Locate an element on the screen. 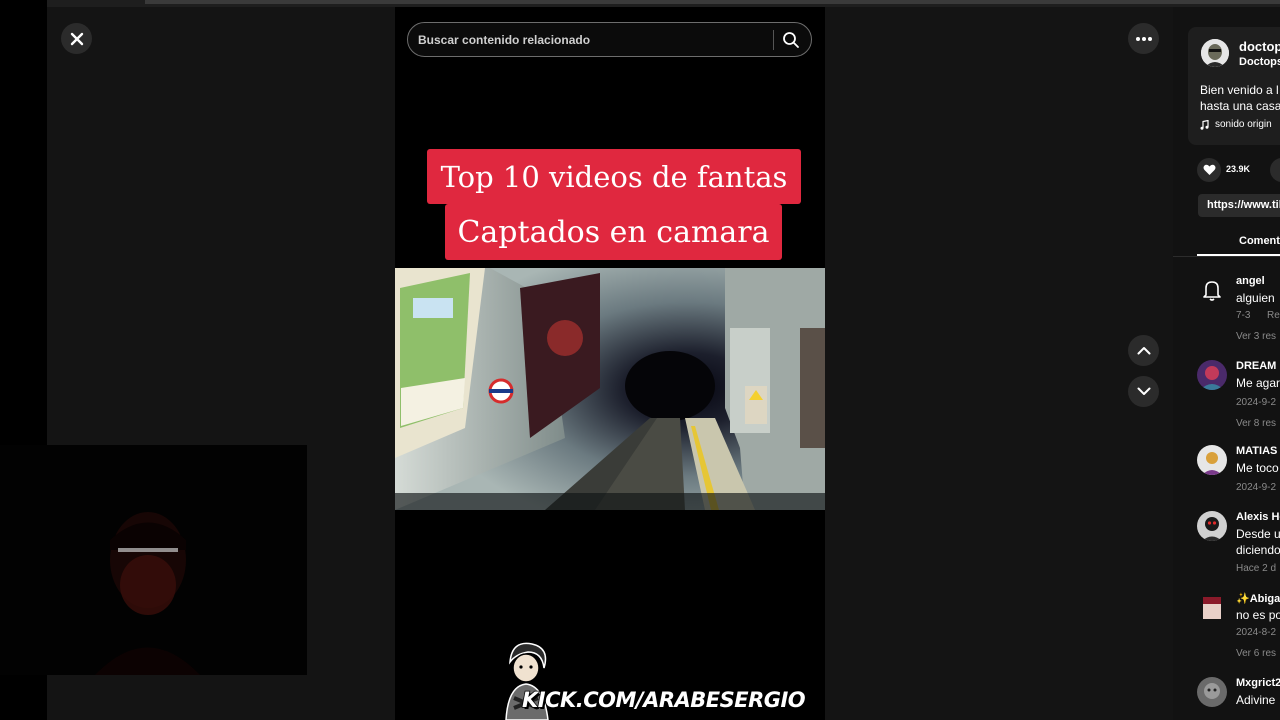  comment-username: angel is located at coordinates (1250, 281).